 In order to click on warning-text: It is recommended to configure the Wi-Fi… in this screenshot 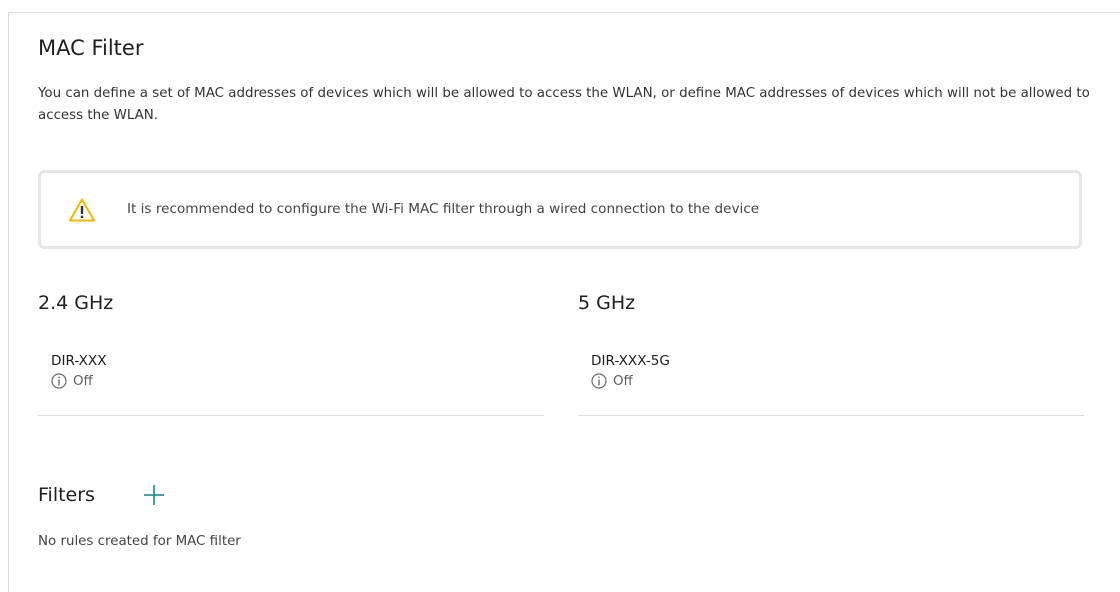, I will do `click(443, 209)`.